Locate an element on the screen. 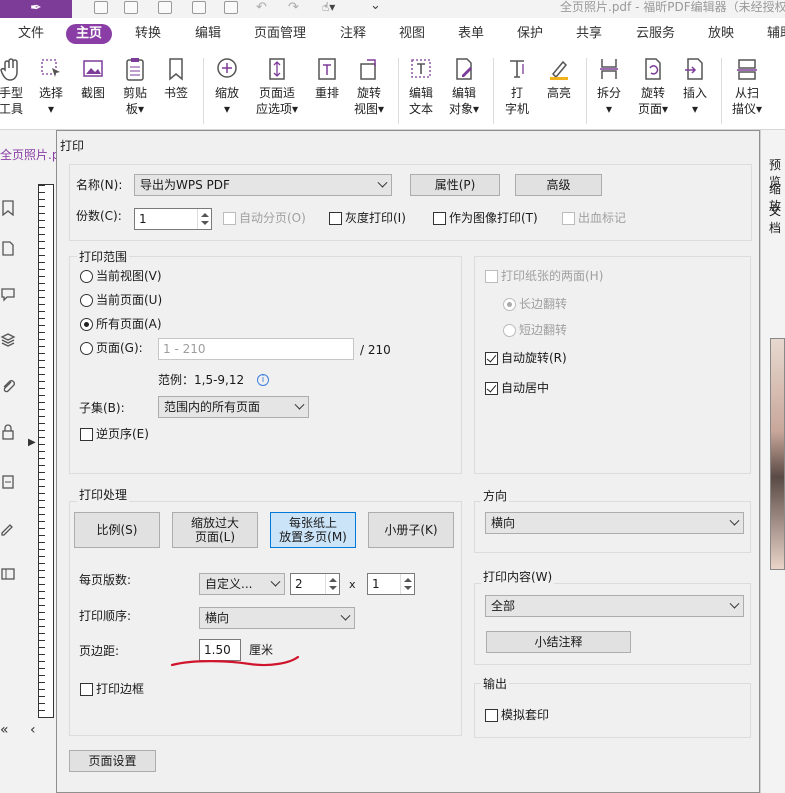 This screenshot has height=793, width=785. edit-object-label-1: 编辑 is located at coordinates (463, 93).